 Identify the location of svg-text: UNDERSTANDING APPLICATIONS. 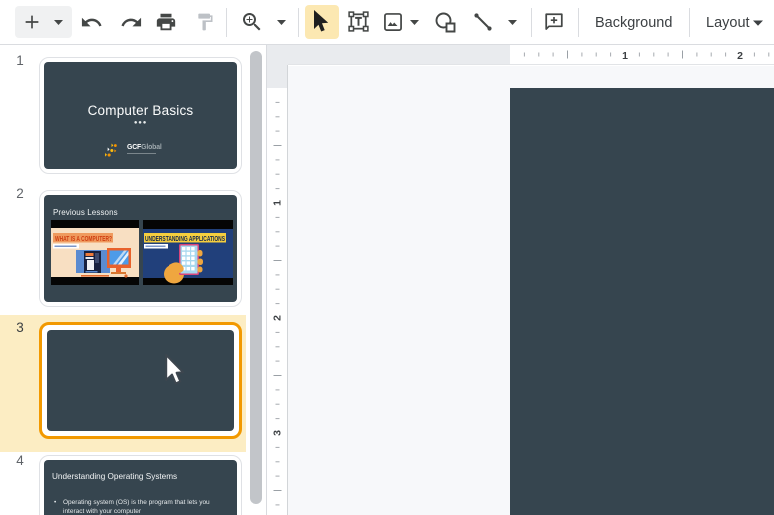
(185, 238).